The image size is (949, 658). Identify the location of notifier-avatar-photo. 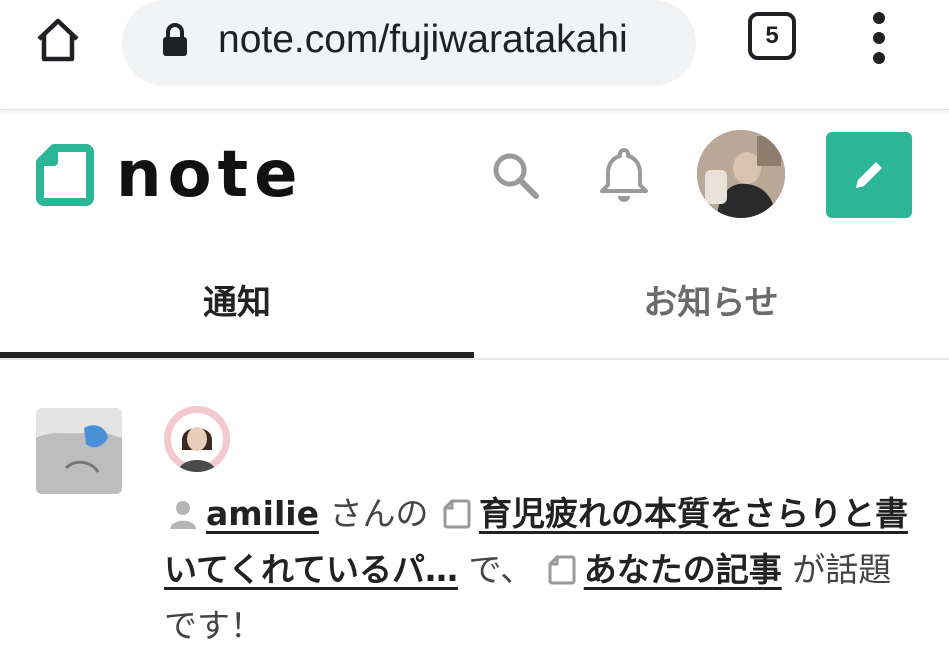
(197, 439).